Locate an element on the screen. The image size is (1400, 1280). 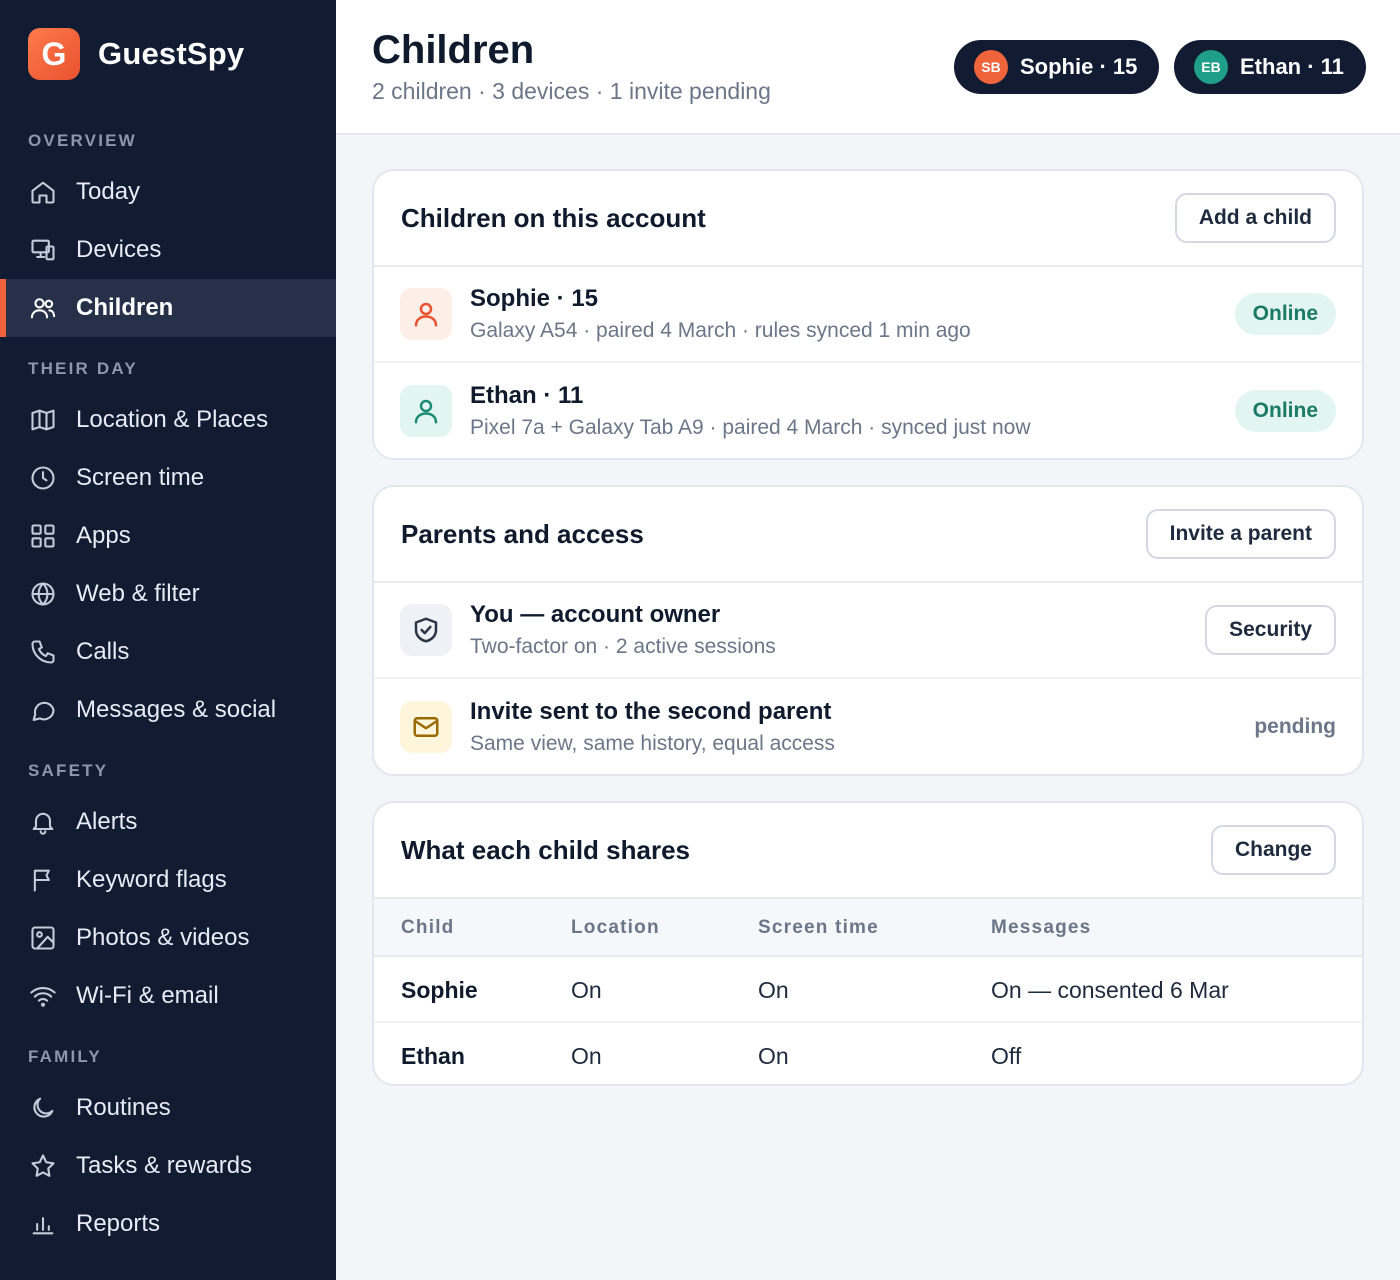
sidebar-item-label: Location & Places is located at coordinates (172, 419).